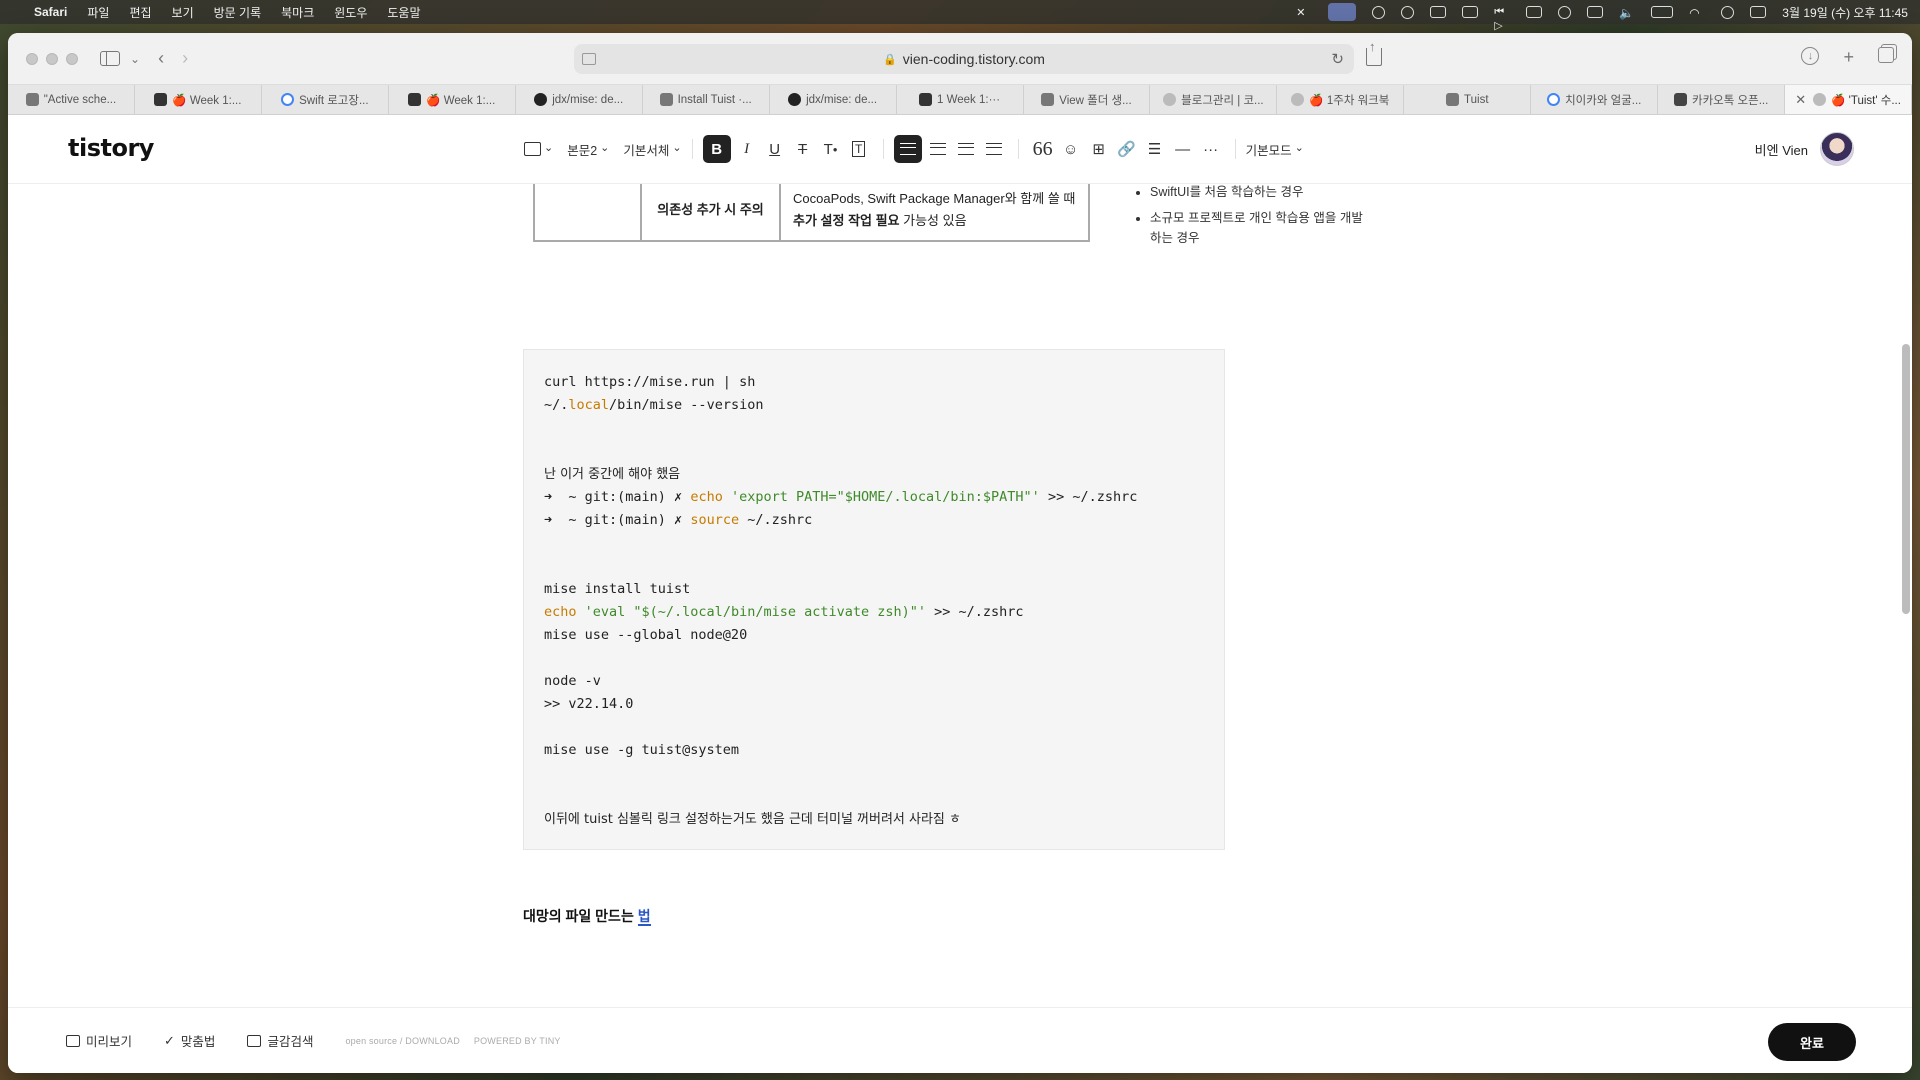 Image resolution: width=1920 pixels, height=1080 pixels. I want to click on align-right-button, so click(966, 149).